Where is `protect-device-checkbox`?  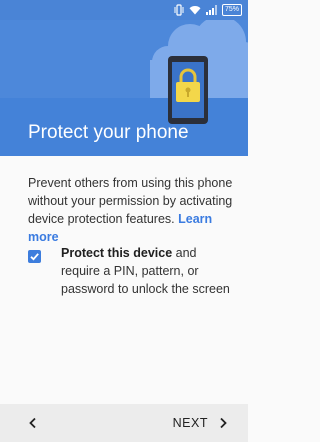
protect-device-checkbox is located at coordinates (34, 256).